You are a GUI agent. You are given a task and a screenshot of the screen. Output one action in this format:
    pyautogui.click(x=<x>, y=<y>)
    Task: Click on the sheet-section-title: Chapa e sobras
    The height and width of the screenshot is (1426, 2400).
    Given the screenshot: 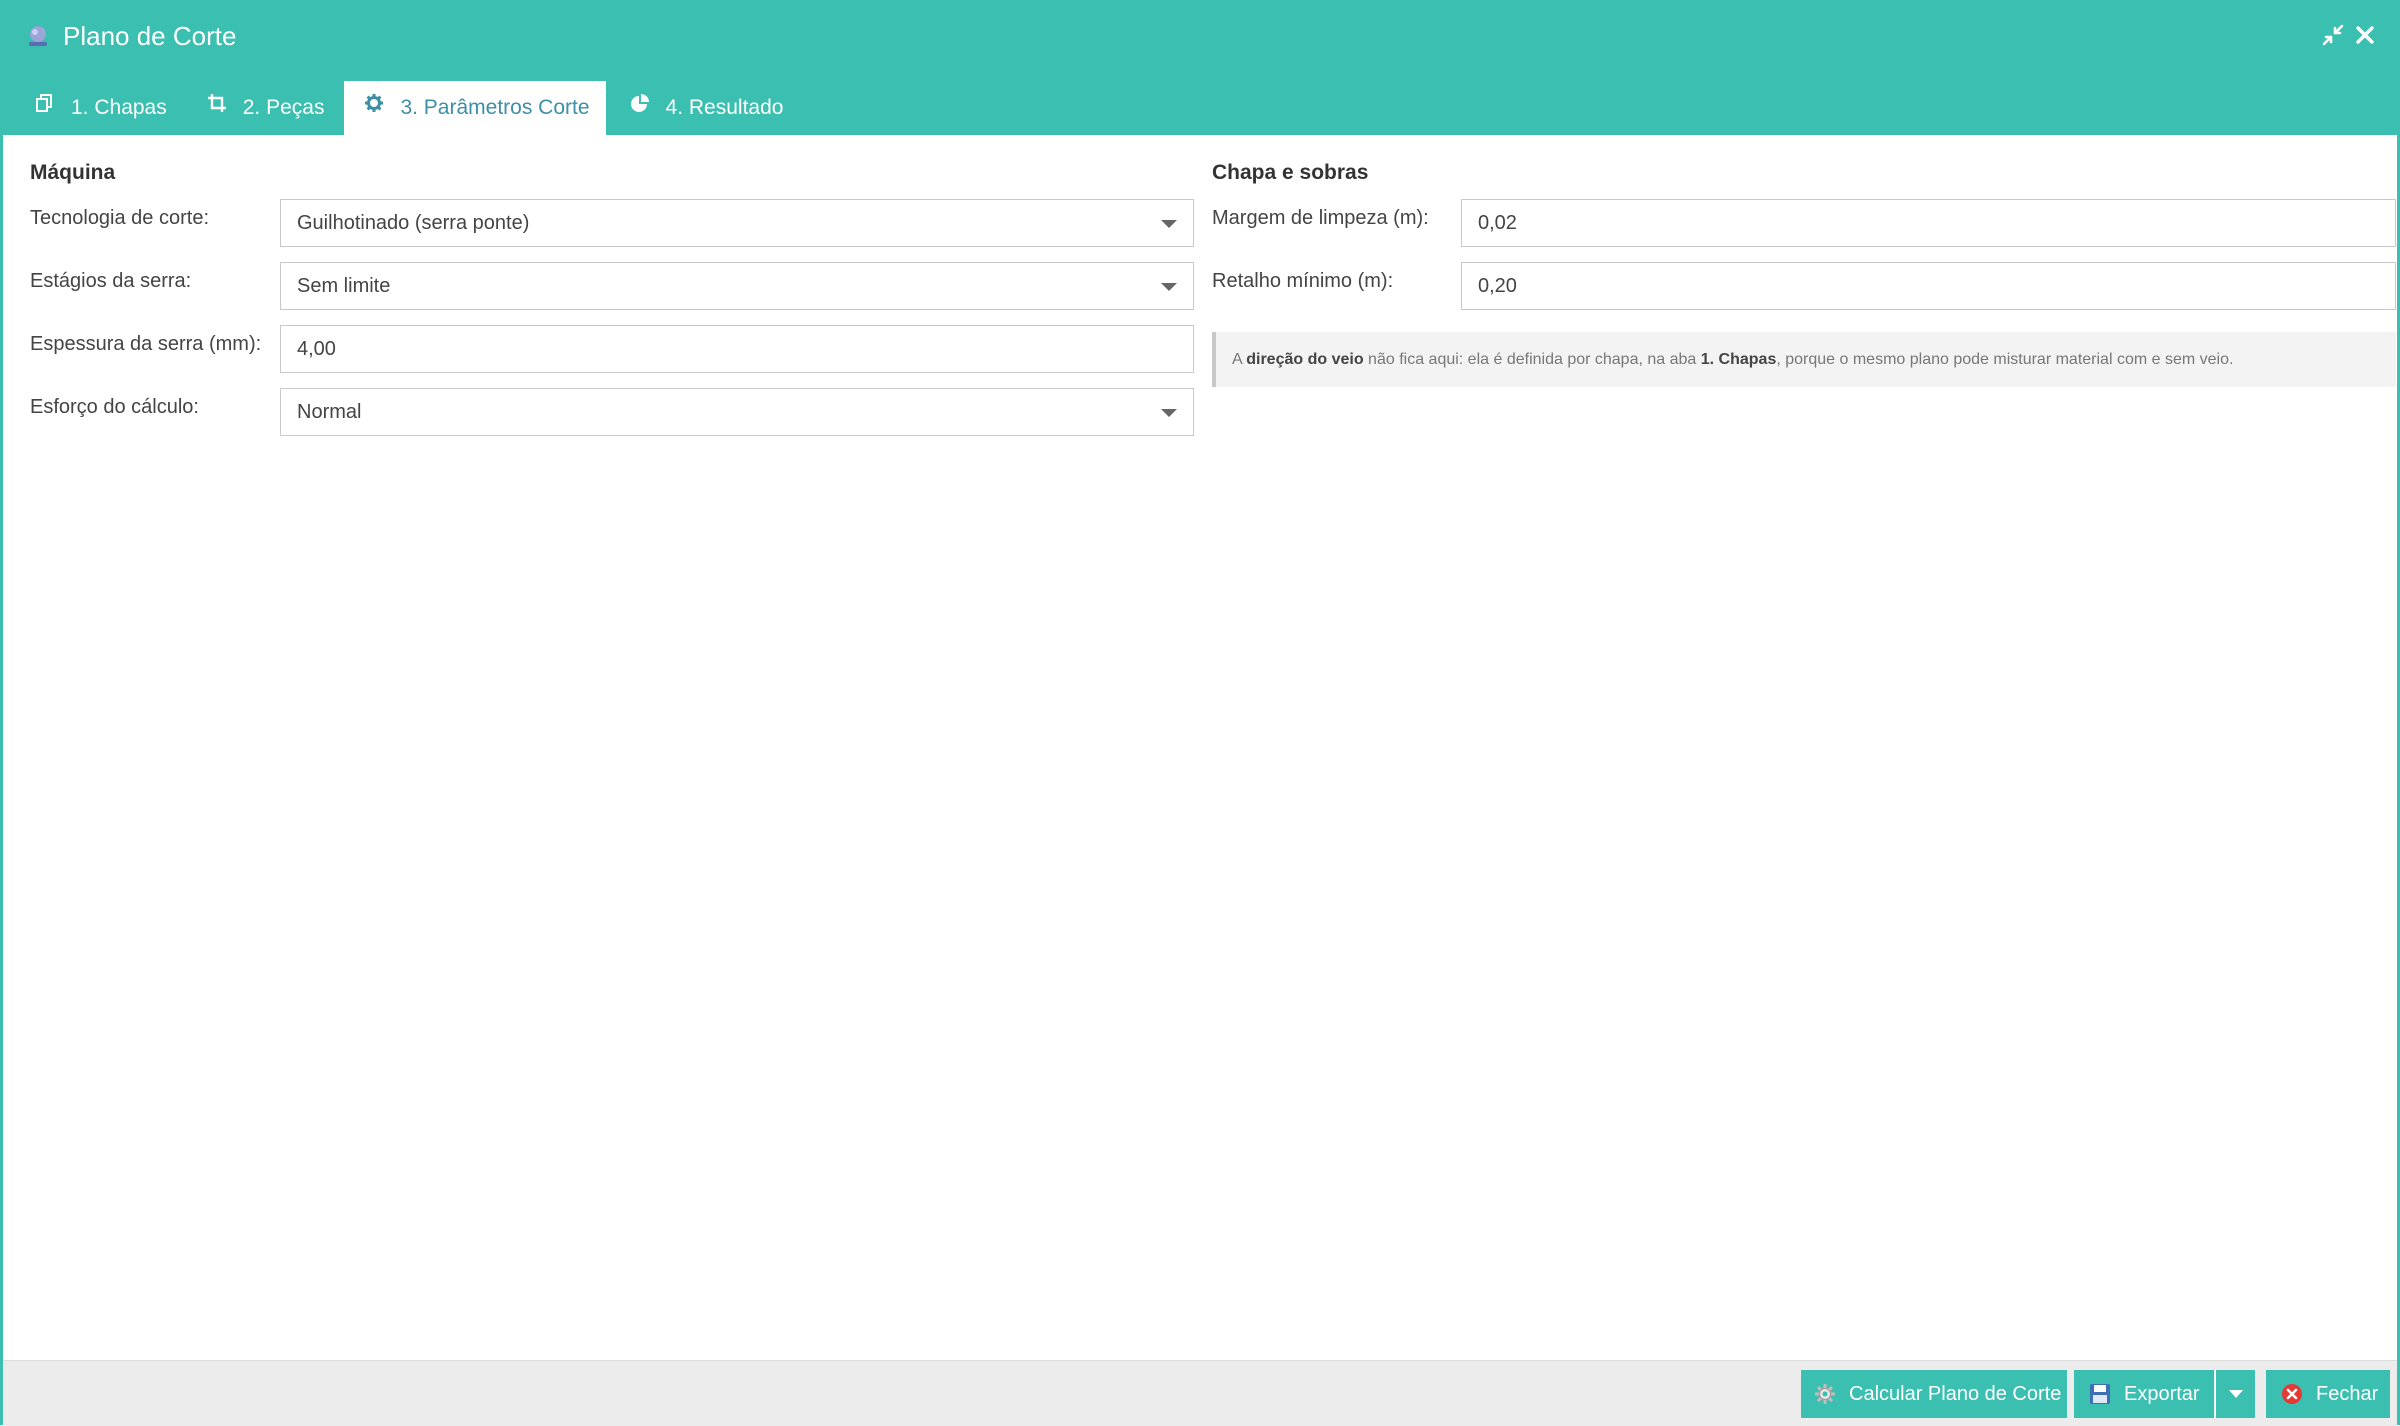 What is the action you would take?
    pyautogui.click(x=1290, y=172)
    